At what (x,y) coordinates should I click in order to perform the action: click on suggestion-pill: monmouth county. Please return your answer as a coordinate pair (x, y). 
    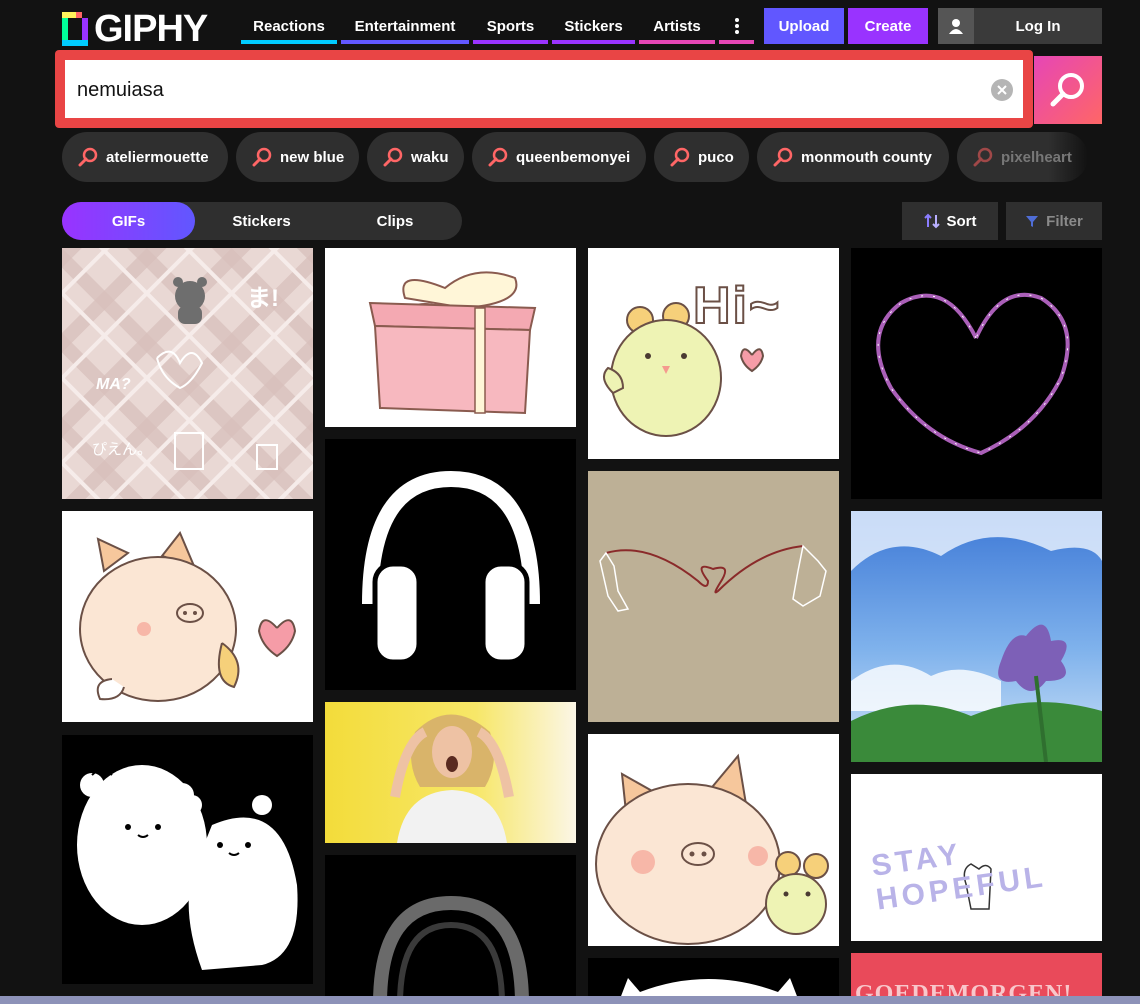
    Looking at the image, I should click on (853, 157).